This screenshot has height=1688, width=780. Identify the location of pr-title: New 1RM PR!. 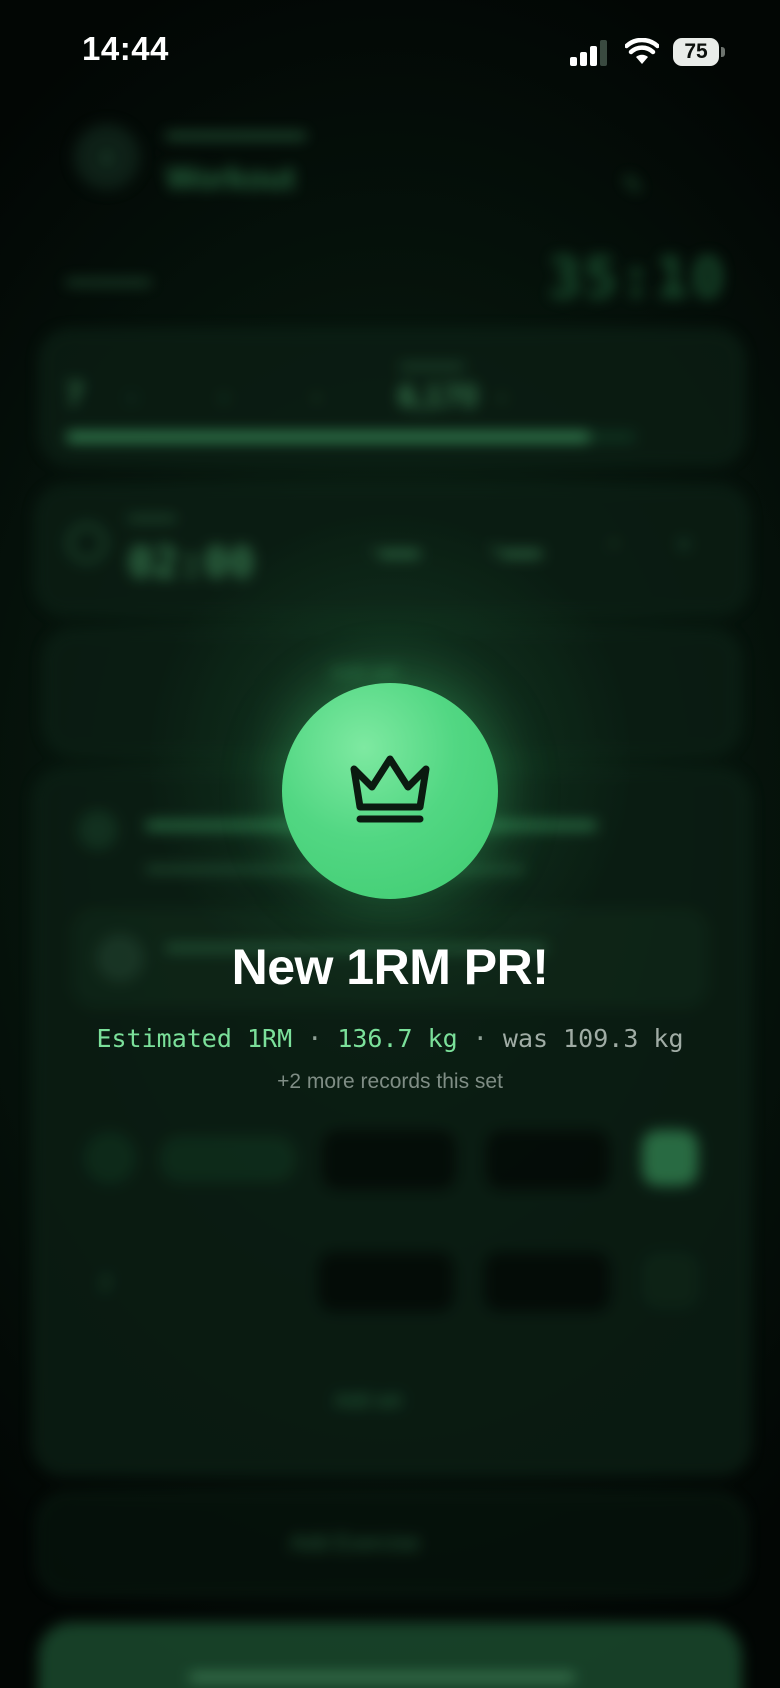
(390, 967).